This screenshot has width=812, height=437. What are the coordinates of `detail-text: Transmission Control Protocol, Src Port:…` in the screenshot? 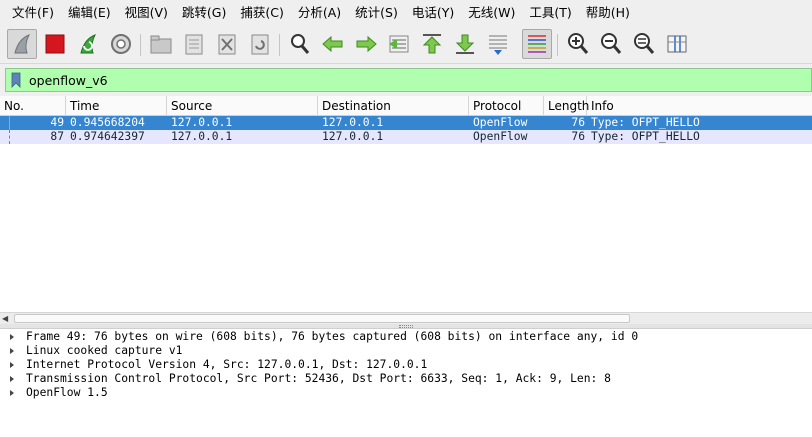 It's located at (318, 378).